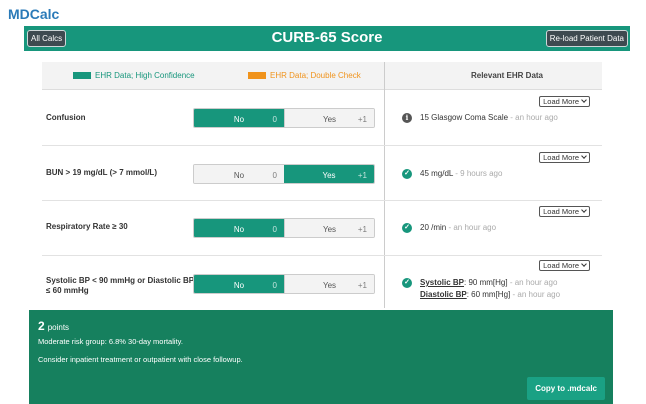 Image resolution: width=646 pixels, height=404 pixels. Describe the element at coordinates (66, 117) in the screenshot. I see `criterion-label: Confusion` at that location.